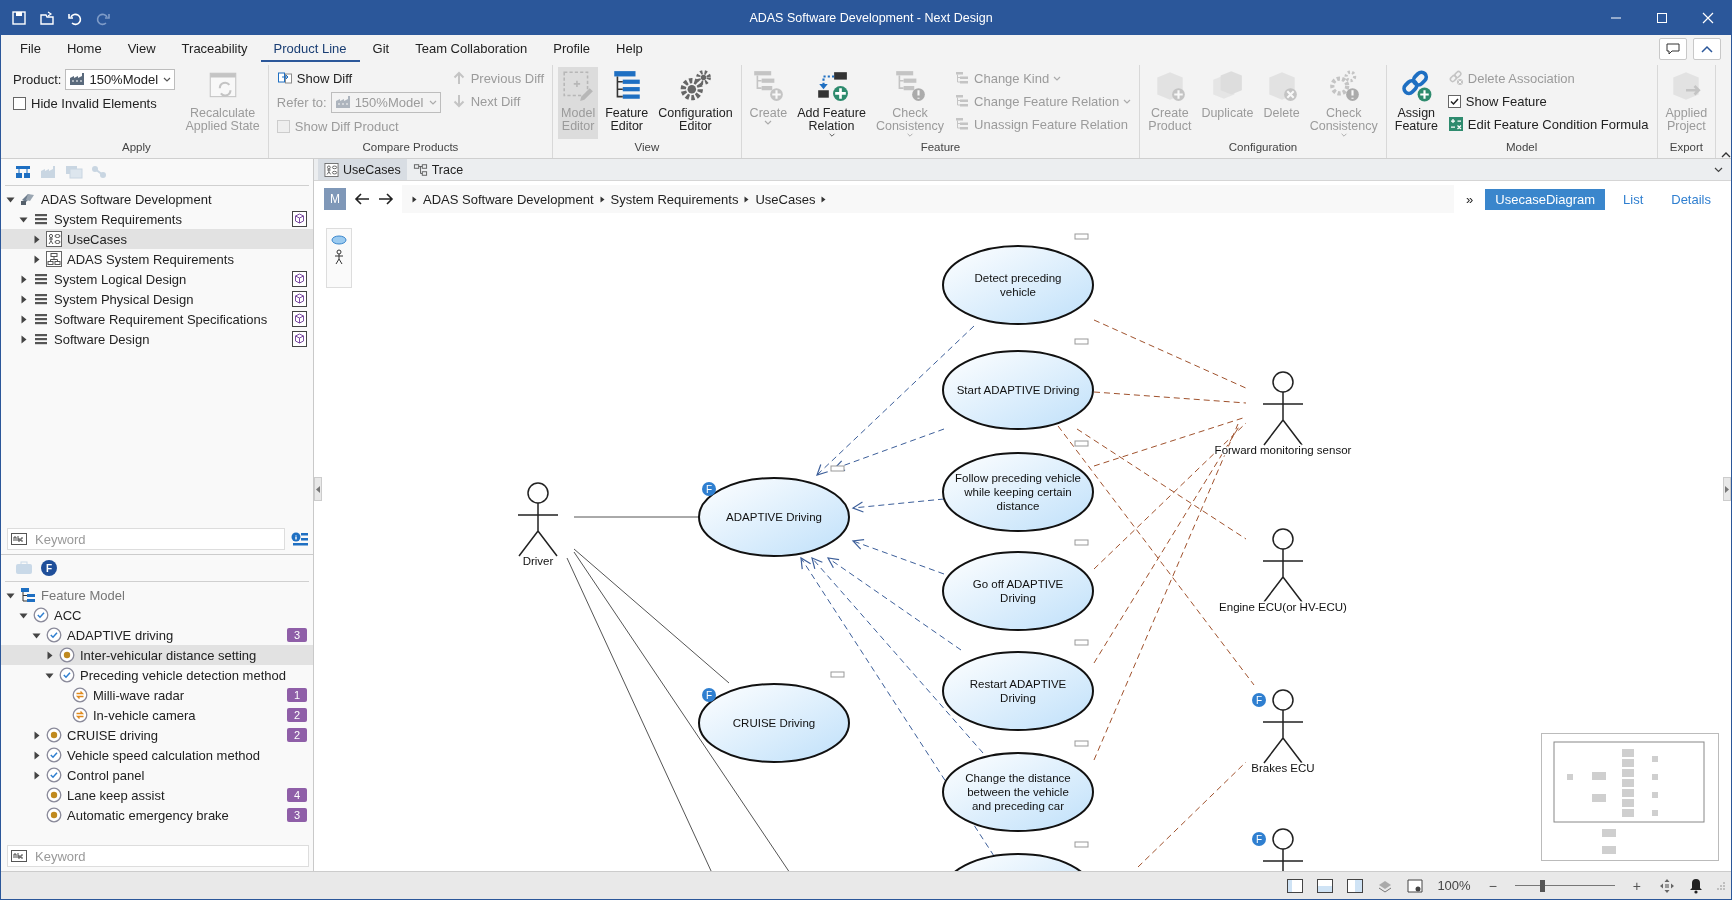  I want to click on search-input: Keyword, so click(158, 539).